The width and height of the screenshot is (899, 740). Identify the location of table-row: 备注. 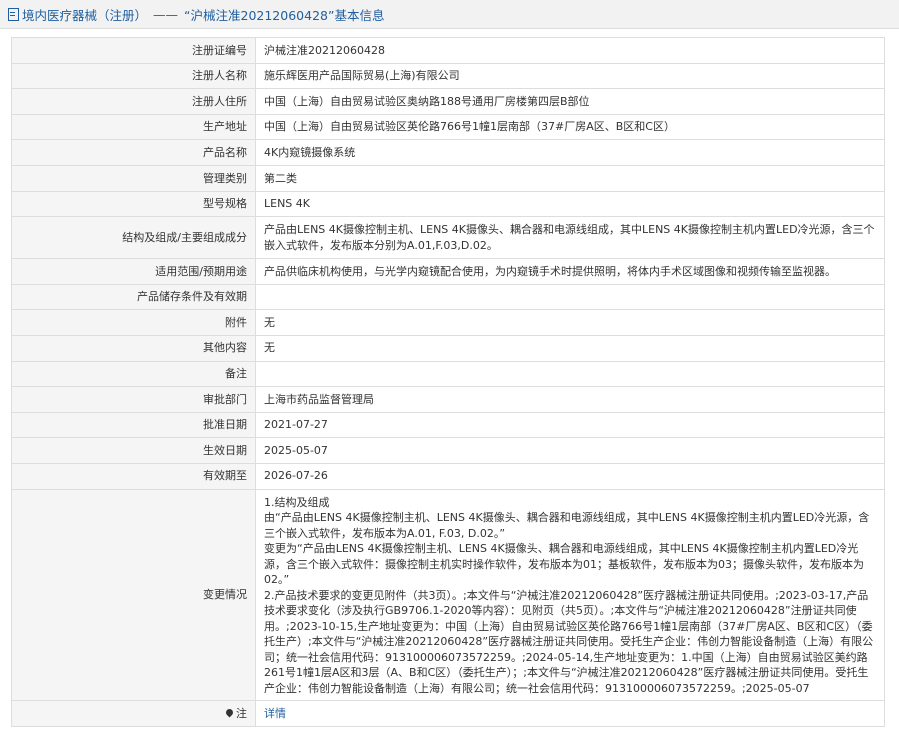
(448, 374).